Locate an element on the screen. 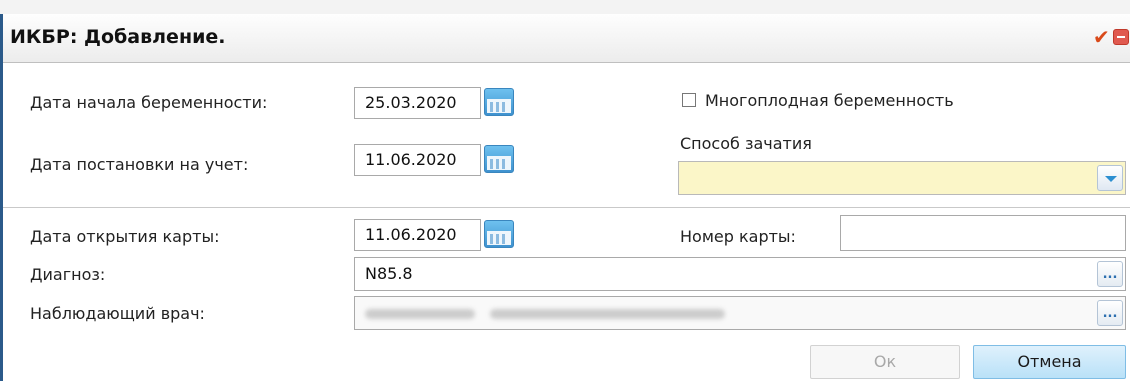 Image resolution: width=1130 pixels, height=381 pixels. conception-method-select is located at coordinates (902, 178).